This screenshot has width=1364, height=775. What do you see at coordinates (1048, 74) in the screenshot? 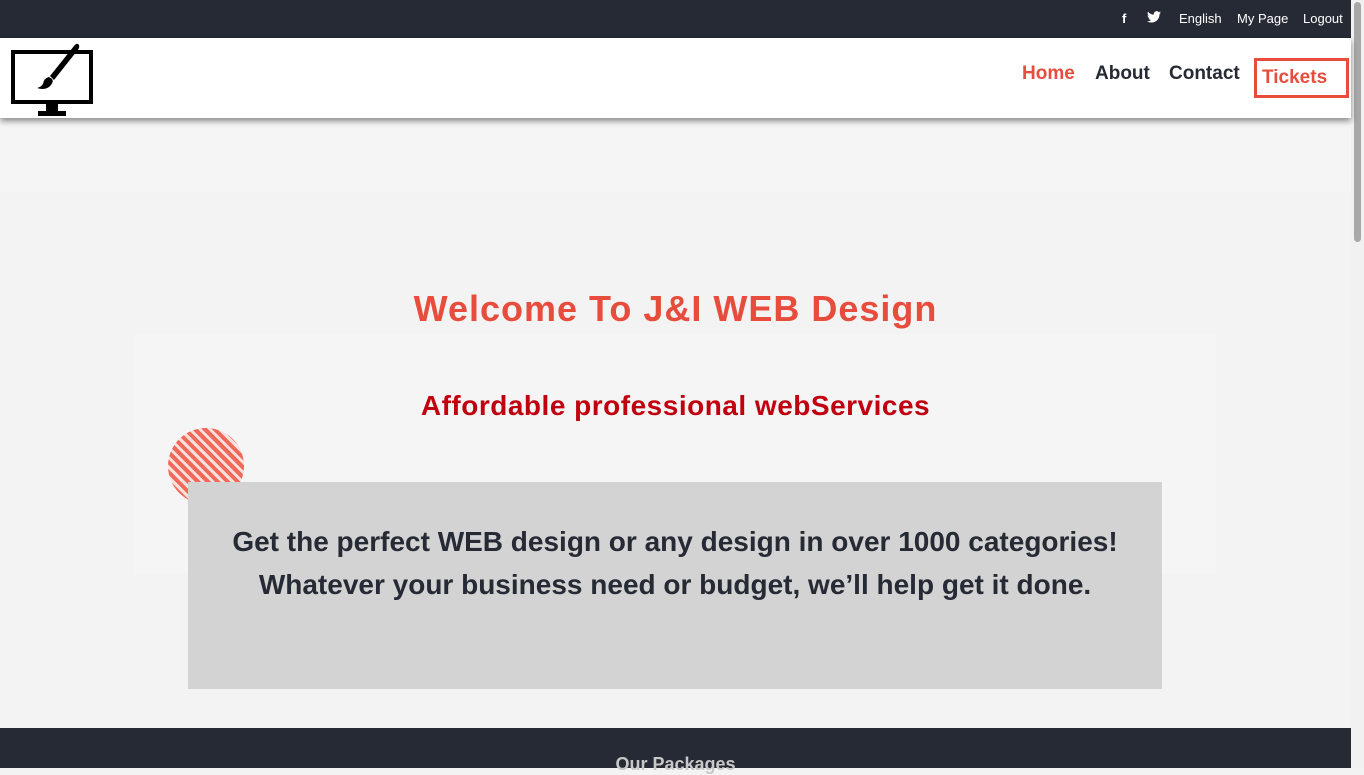
I see `nav-home: Home` at bounding box center [1048, 74].